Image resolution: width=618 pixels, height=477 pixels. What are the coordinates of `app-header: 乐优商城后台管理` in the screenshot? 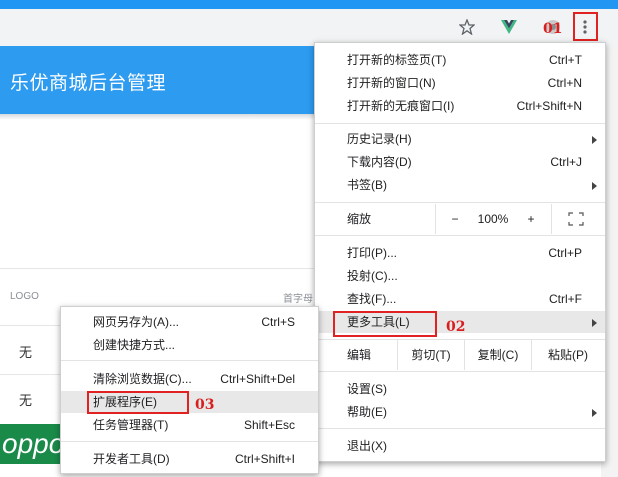 It's located at (157, 80).